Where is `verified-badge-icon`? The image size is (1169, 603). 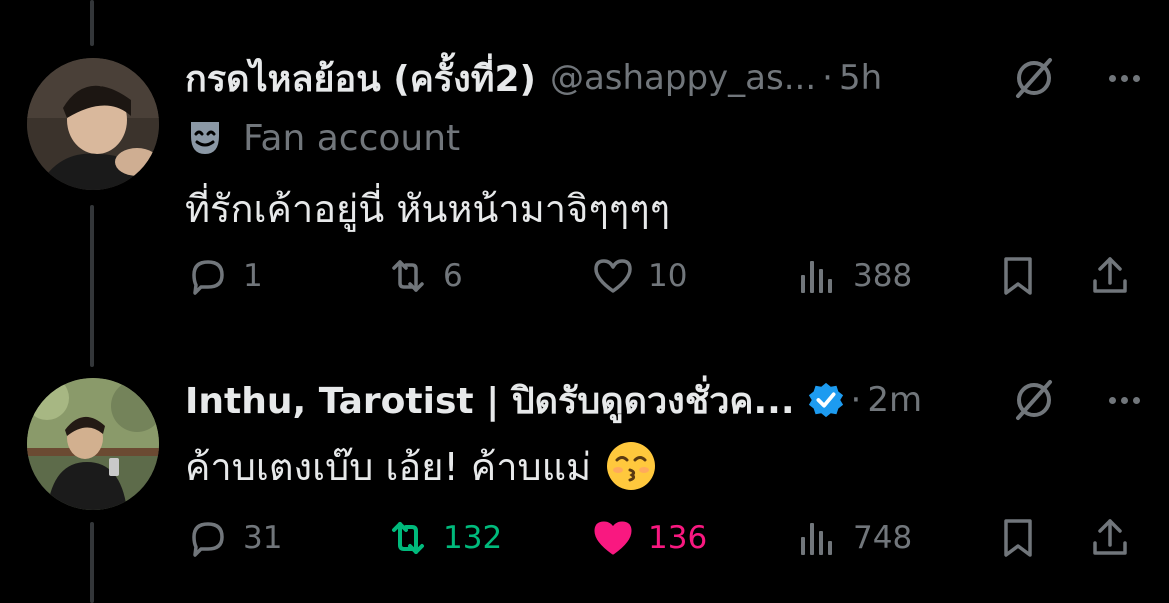 verified-badge-icon is located at coordinates (825, 400).